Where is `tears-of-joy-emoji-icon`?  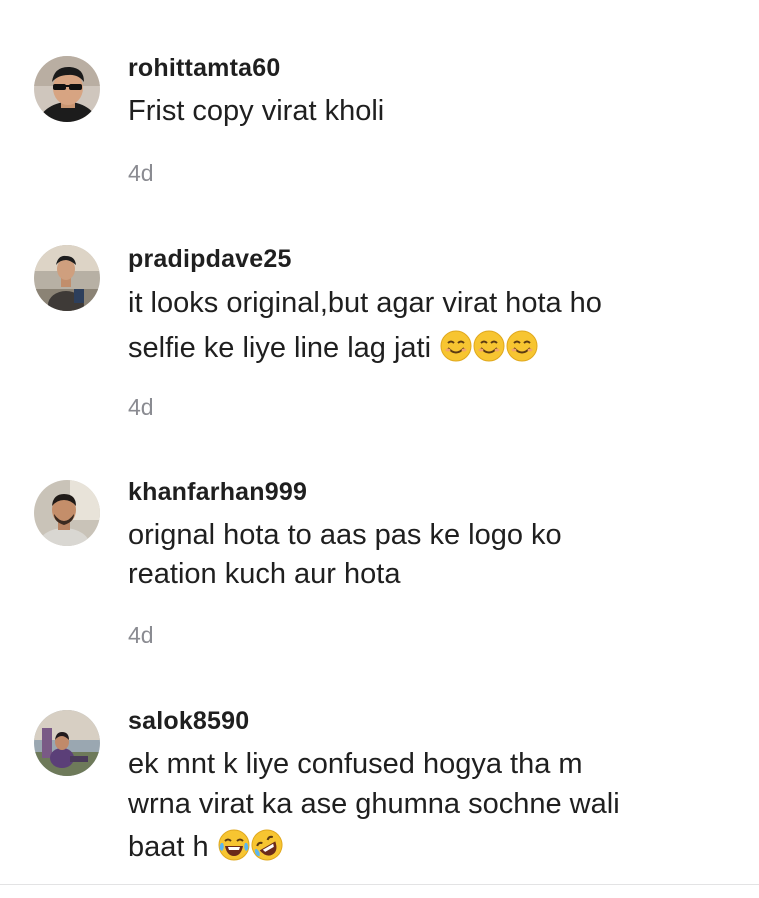
tears-of-joy-emoji-icon is located at coordinates (234, 845).